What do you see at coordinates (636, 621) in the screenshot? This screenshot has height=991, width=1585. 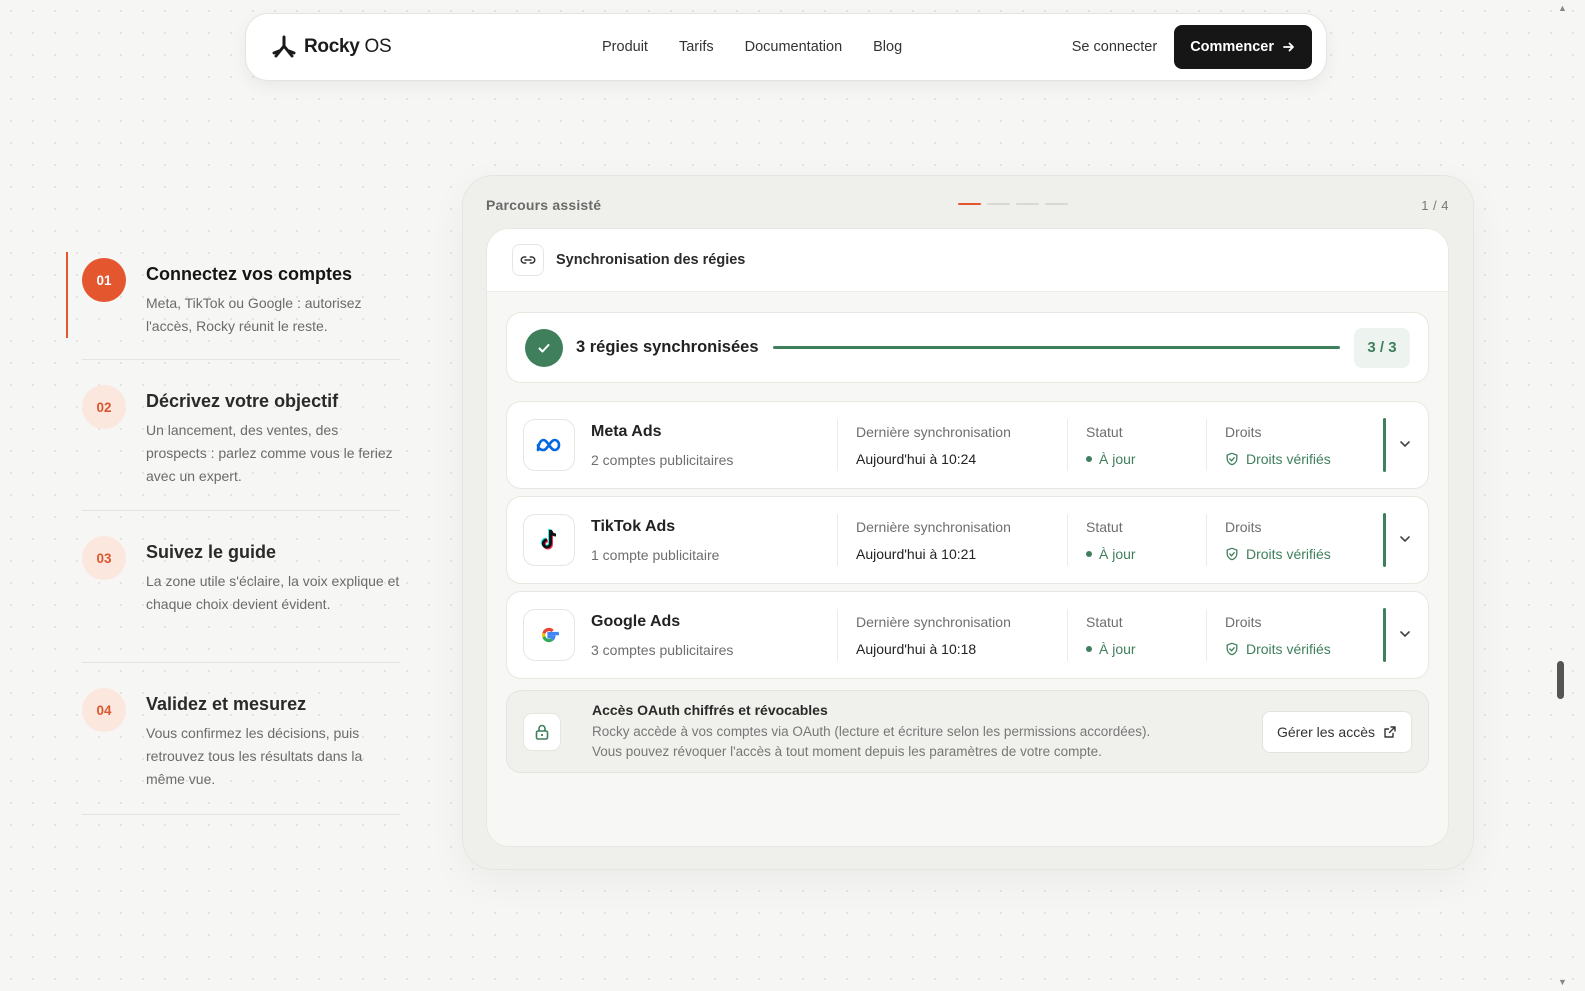 I see `platform-name: Google Ads` at bounding box center [636, 621].